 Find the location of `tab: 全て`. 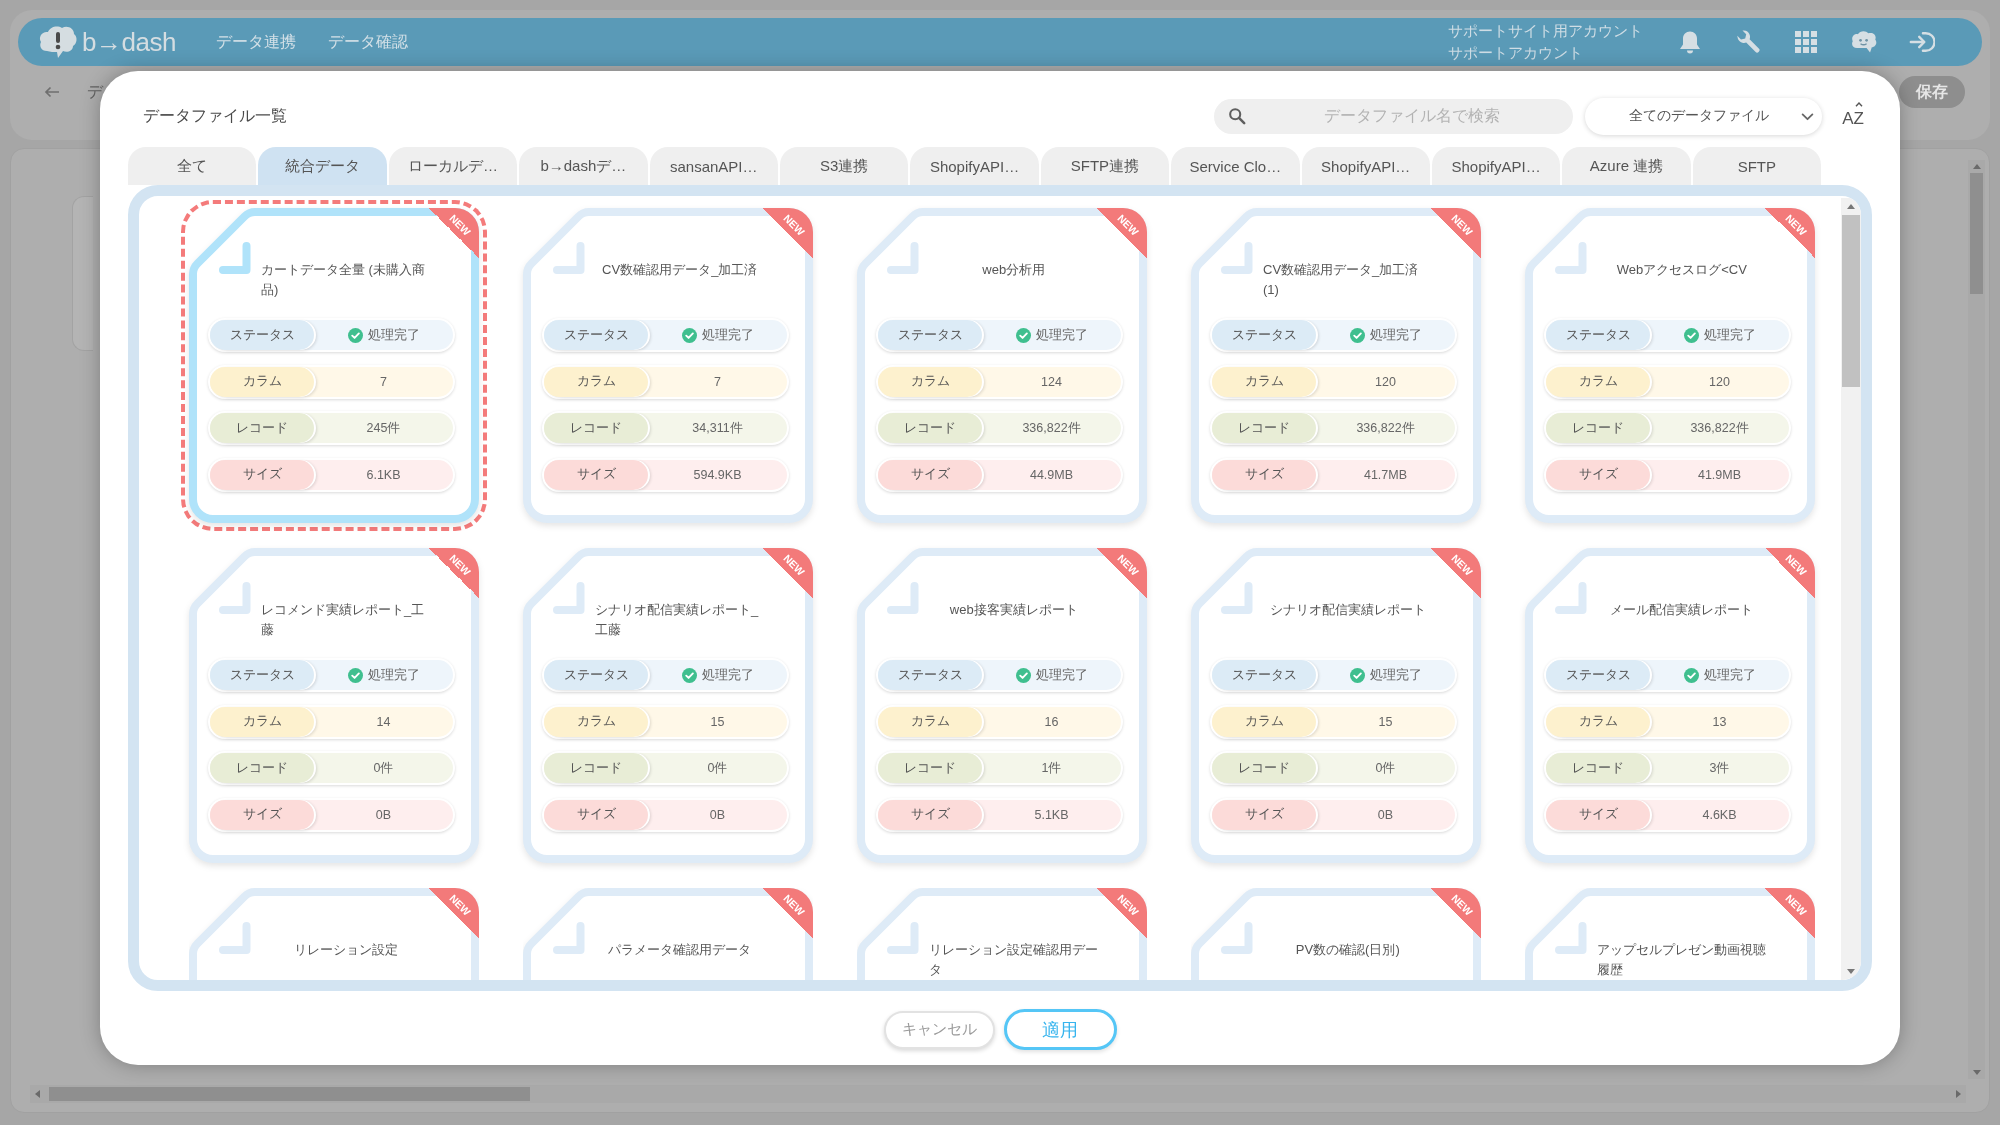

tab: 全て is located at coordinates (192, 166).